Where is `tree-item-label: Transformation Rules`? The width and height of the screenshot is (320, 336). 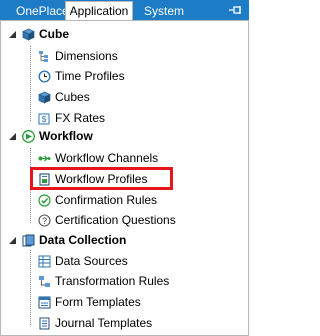
tree-item-label: Transformation Rules is located at coordinates (112, 281).